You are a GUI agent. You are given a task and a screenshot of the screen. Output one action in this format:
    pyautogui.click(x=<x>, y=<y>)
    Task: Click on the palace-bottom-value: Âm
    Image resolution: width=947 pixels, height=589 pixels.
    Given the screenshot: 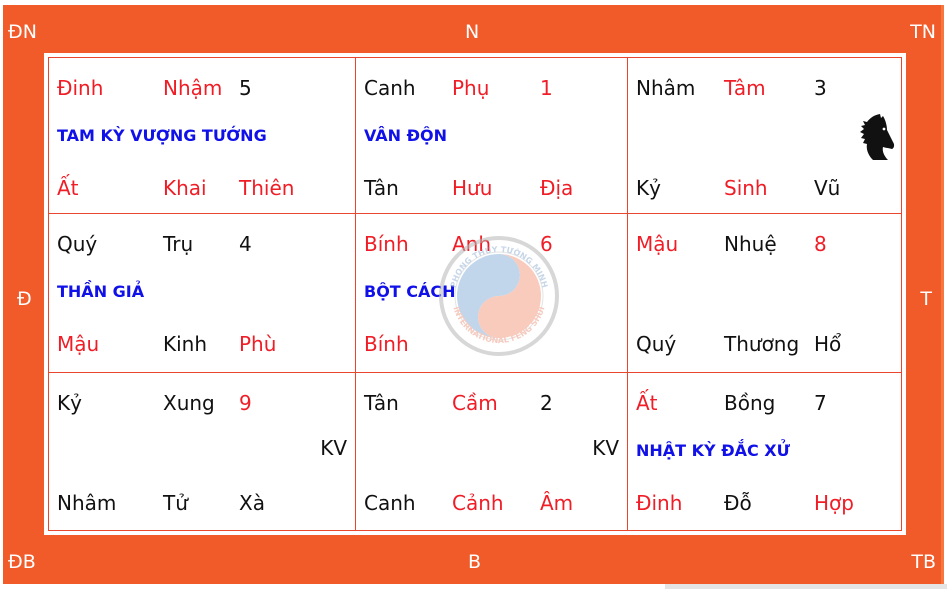 What is the action you would take?
    pyautogui.click(x=557, y=503)
    